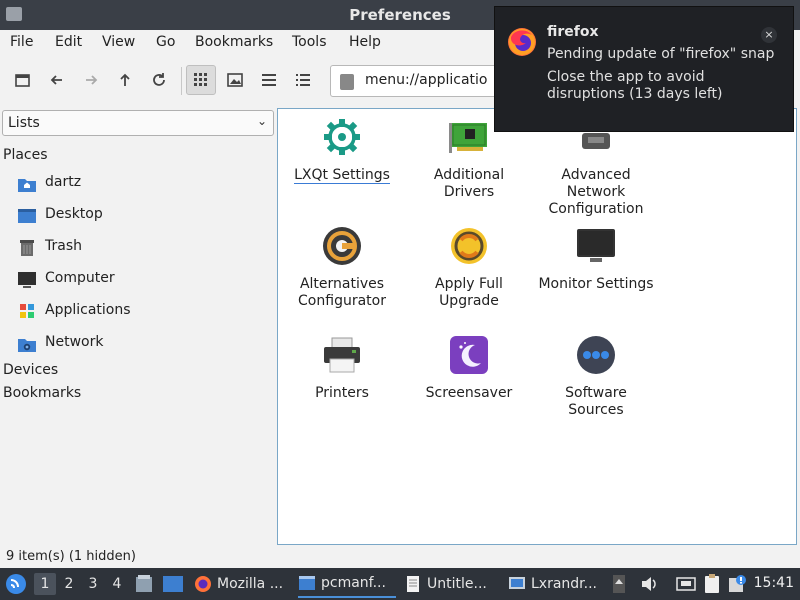  I want to click on menu-file: File, so click(21, 42).